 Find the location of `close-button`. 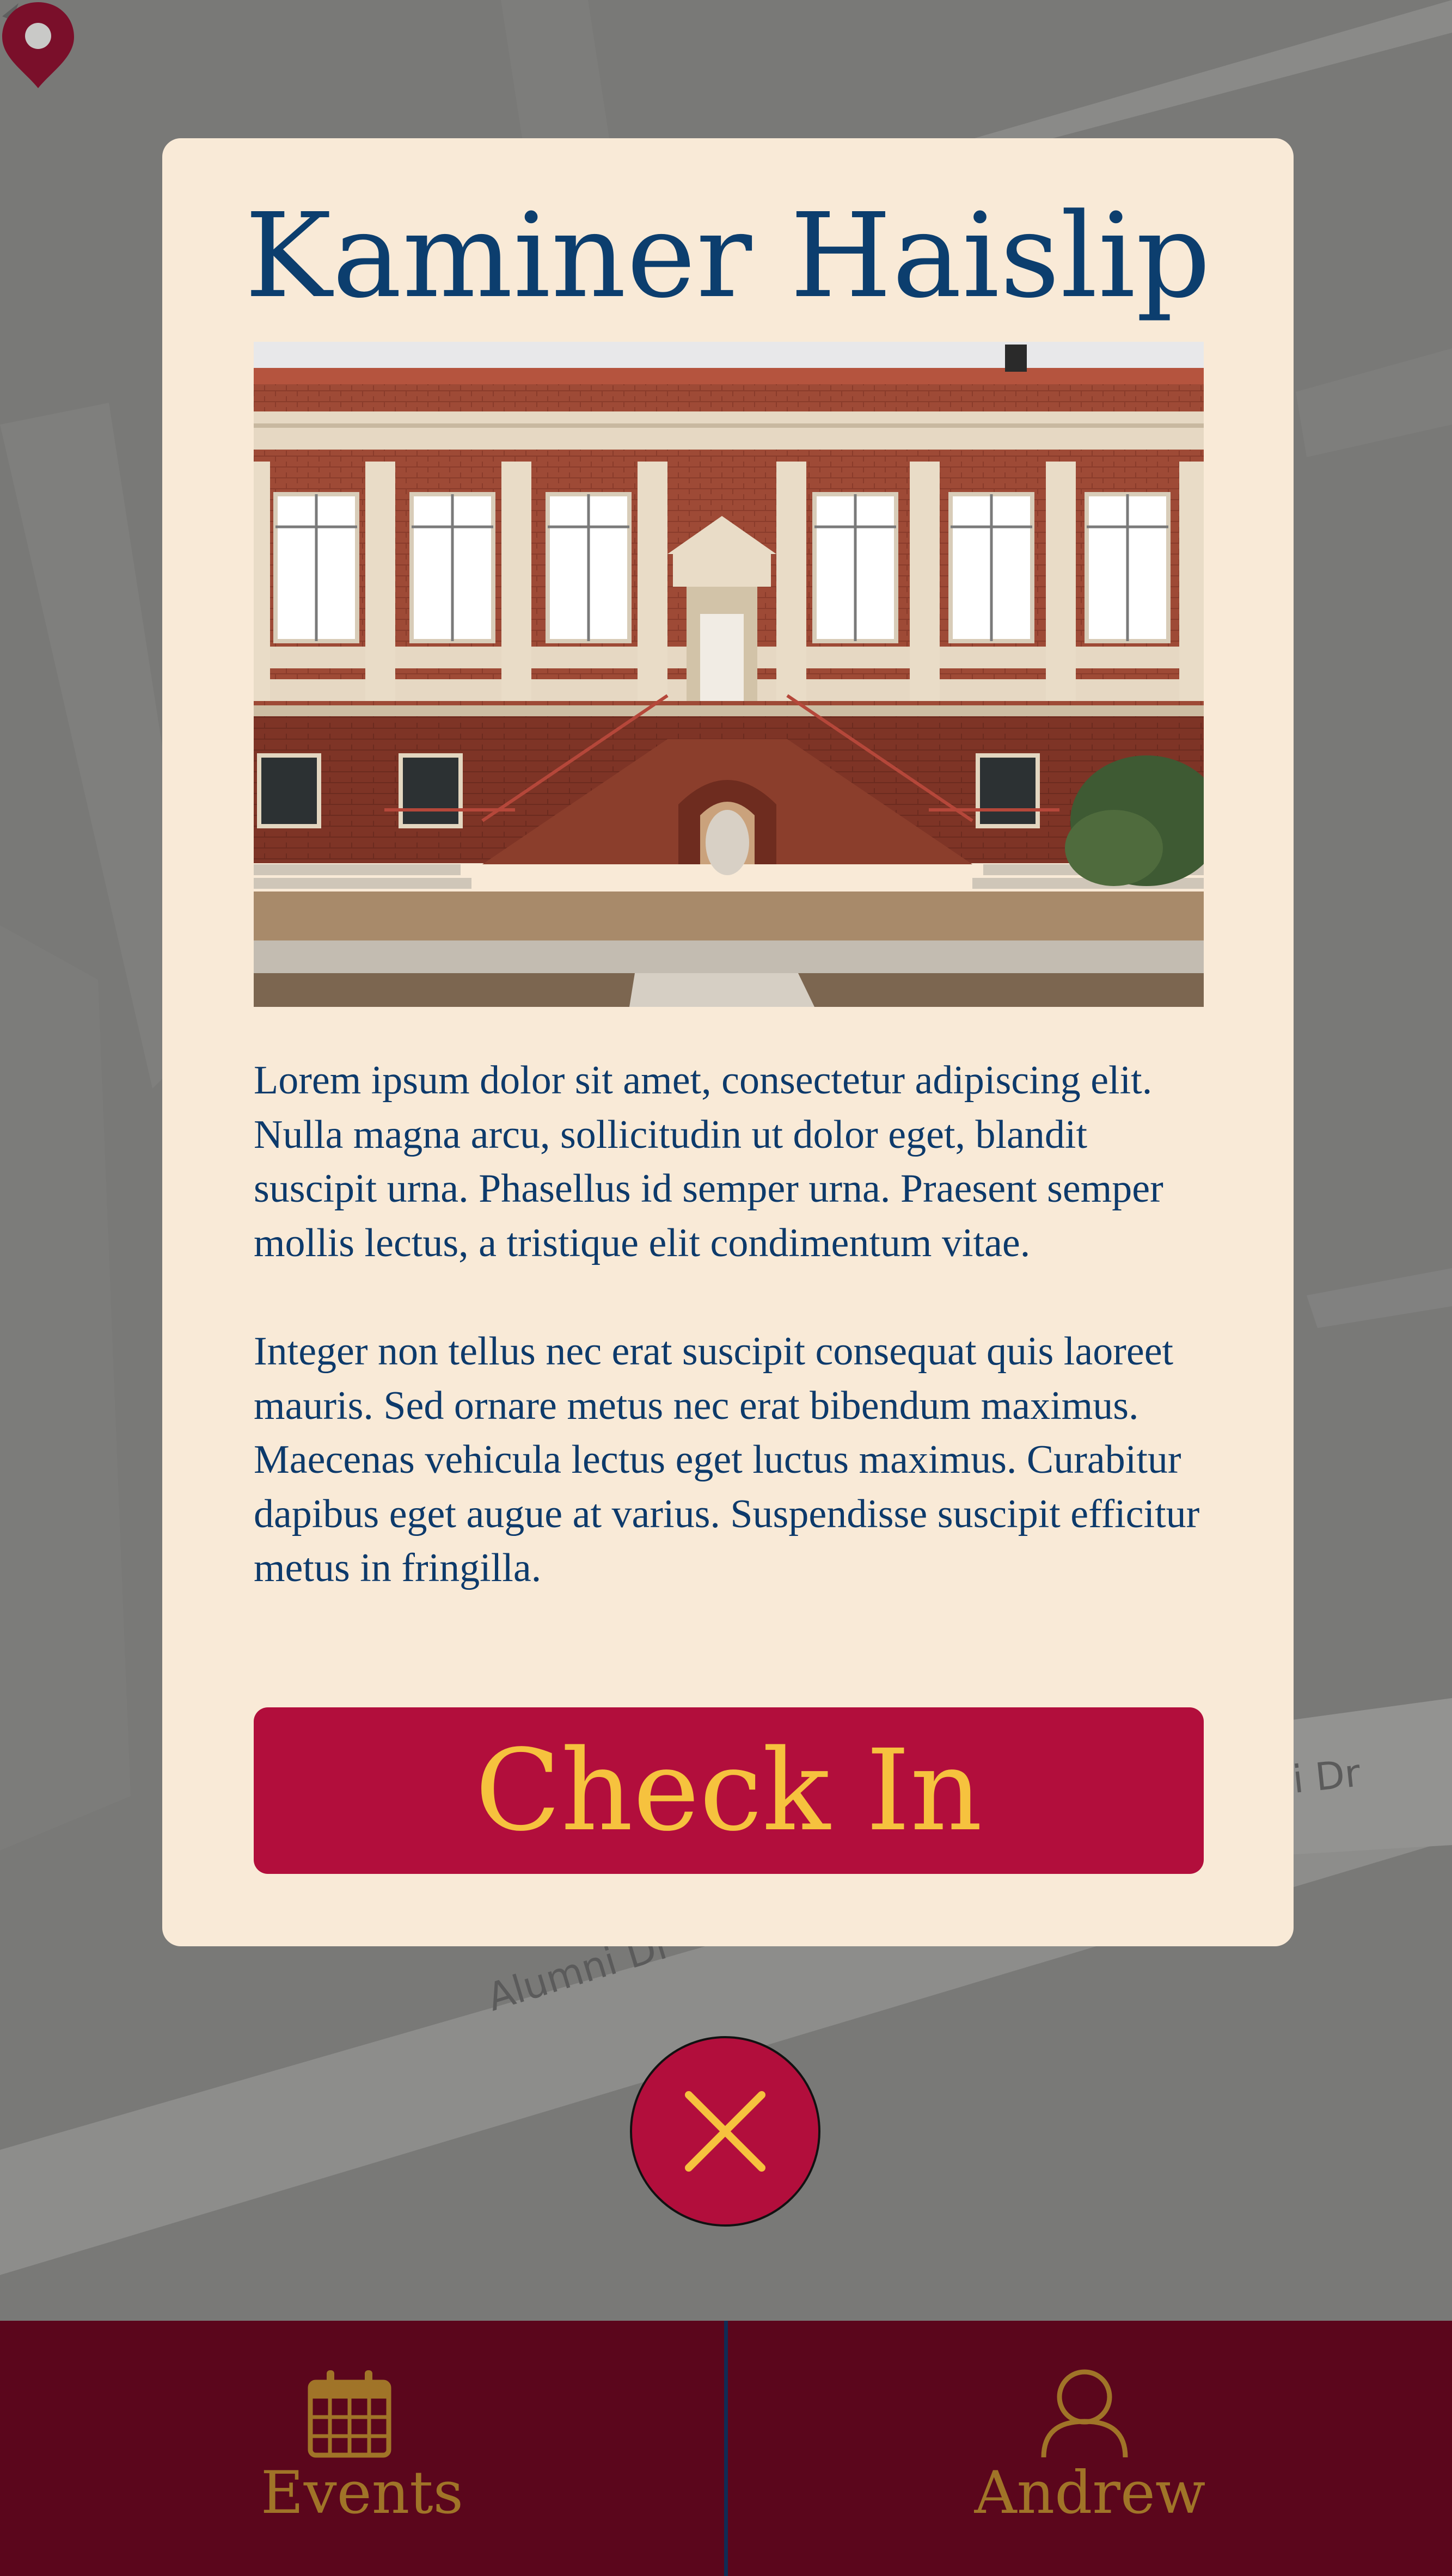

close-button is located at coordinates (725, 2131).